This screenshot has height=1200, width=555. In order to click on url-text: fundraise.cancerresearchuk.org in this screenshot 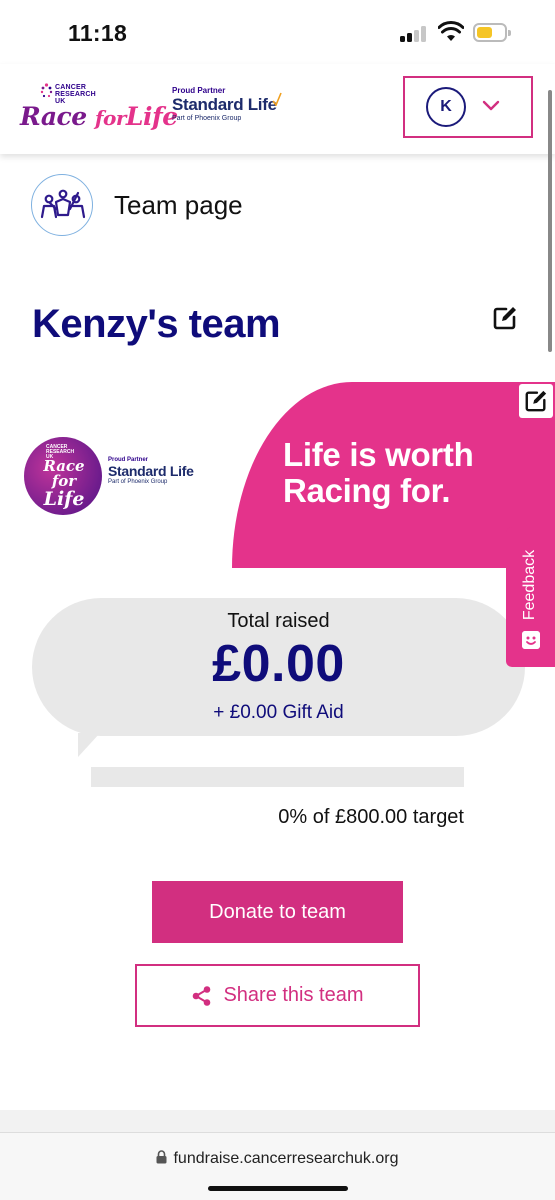, I will do `click(286, 1158)`.